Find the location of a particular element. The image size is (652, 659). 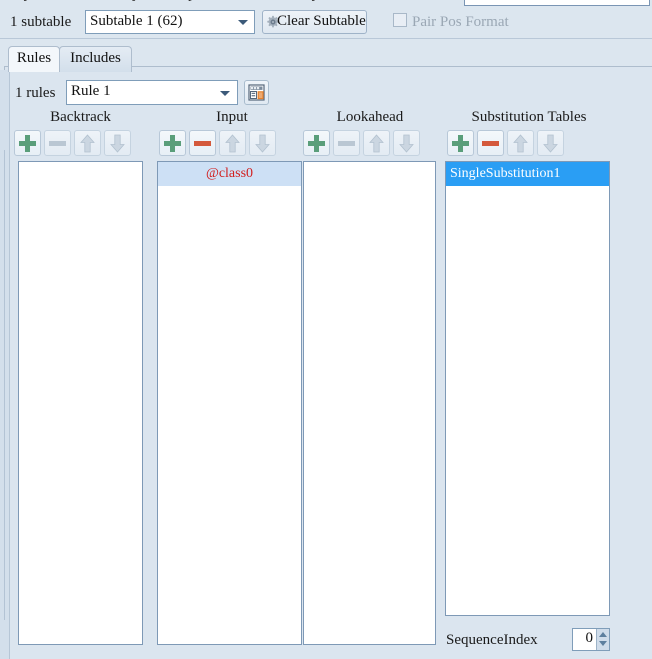

clear-subtable-button-label: Clear Subtable is located at coordinates (321, 21).